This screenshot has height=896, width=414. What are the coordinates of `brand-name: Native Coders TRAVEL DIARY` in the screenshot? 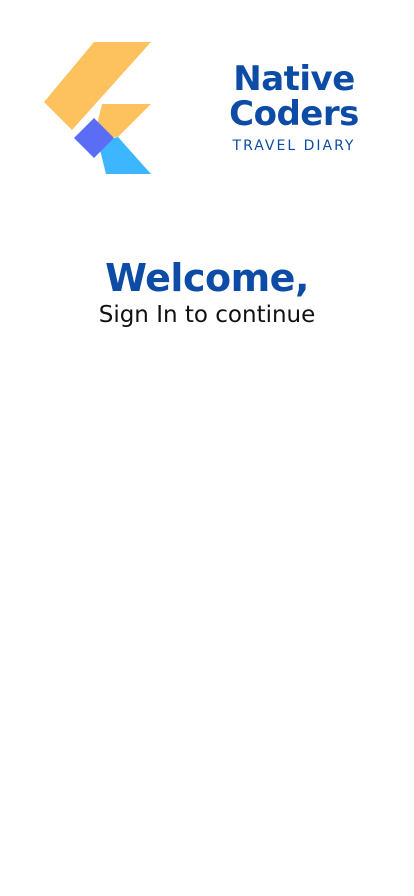 It's located at (294, 107).